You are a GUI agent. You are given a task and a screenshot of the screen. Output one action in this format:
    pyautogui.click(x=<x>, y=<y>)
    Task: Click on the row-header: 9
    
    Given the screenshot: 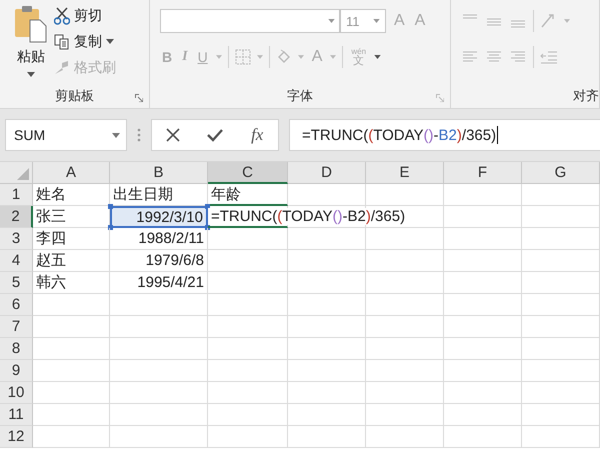 What is the action you would take?
    pyautogui.click(x=16, y=371)
    